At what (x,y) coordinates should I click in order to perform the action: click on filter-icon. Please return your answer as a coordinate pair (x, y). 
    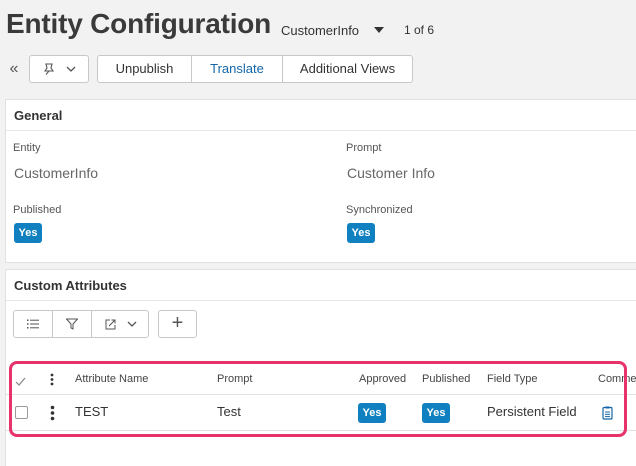
    Looking at the image, I should click on (72, 324).